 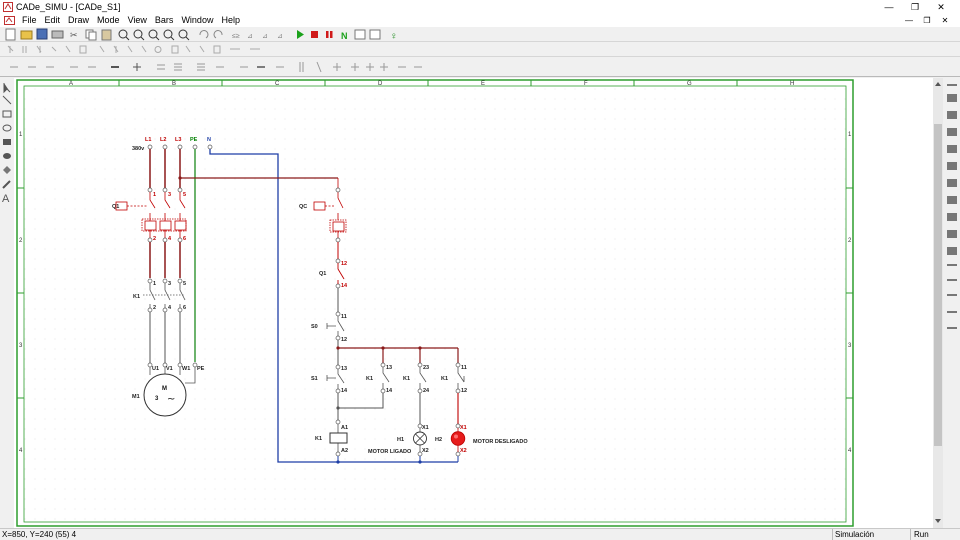 What do you see at coordinates (124, 35) in the screenshot?
I see `zoom-in-icon` at bounding box center [124, 35].